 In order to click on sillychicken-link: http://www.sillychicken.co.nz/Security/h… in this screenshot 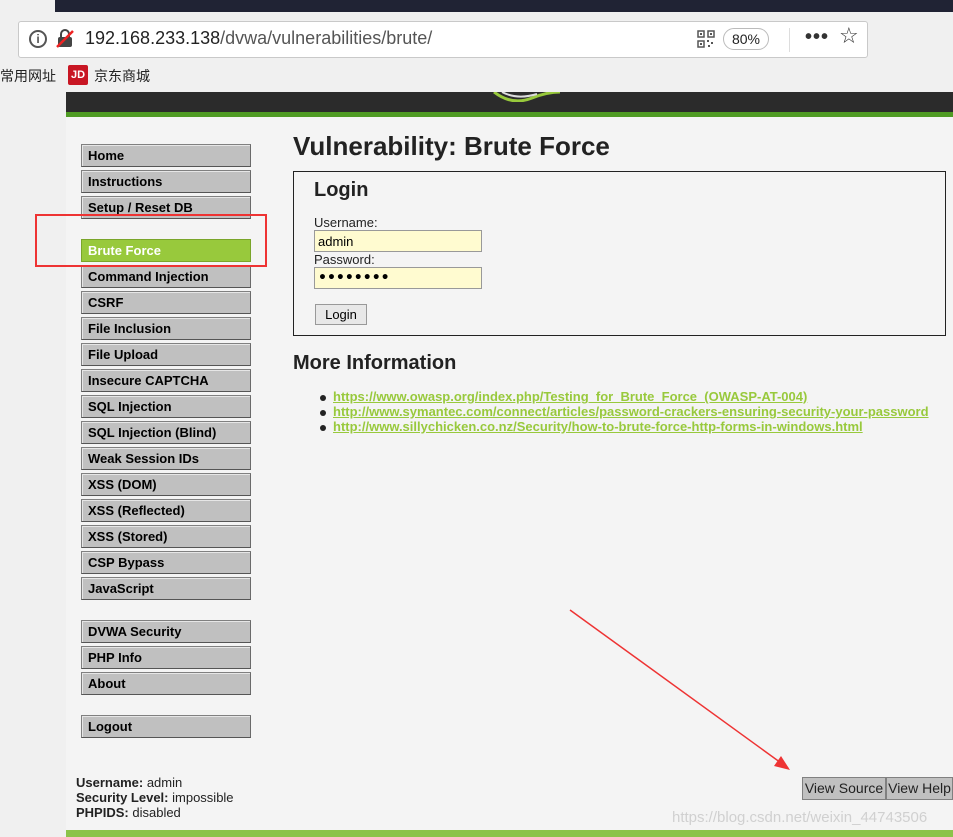, I will do `click(598, 426)`.